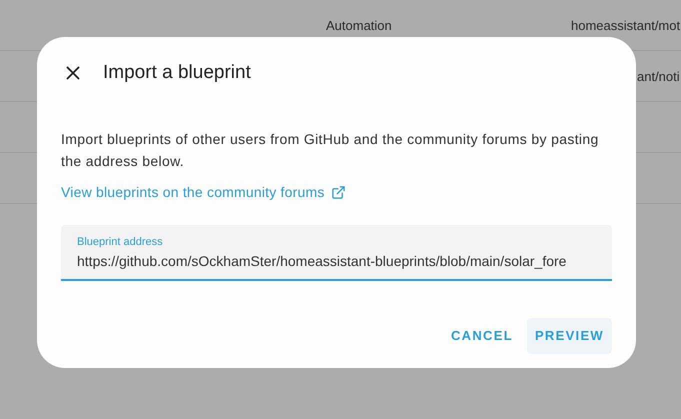  I want to click on dialog-title: Import a blueprint, so click(177, 73).